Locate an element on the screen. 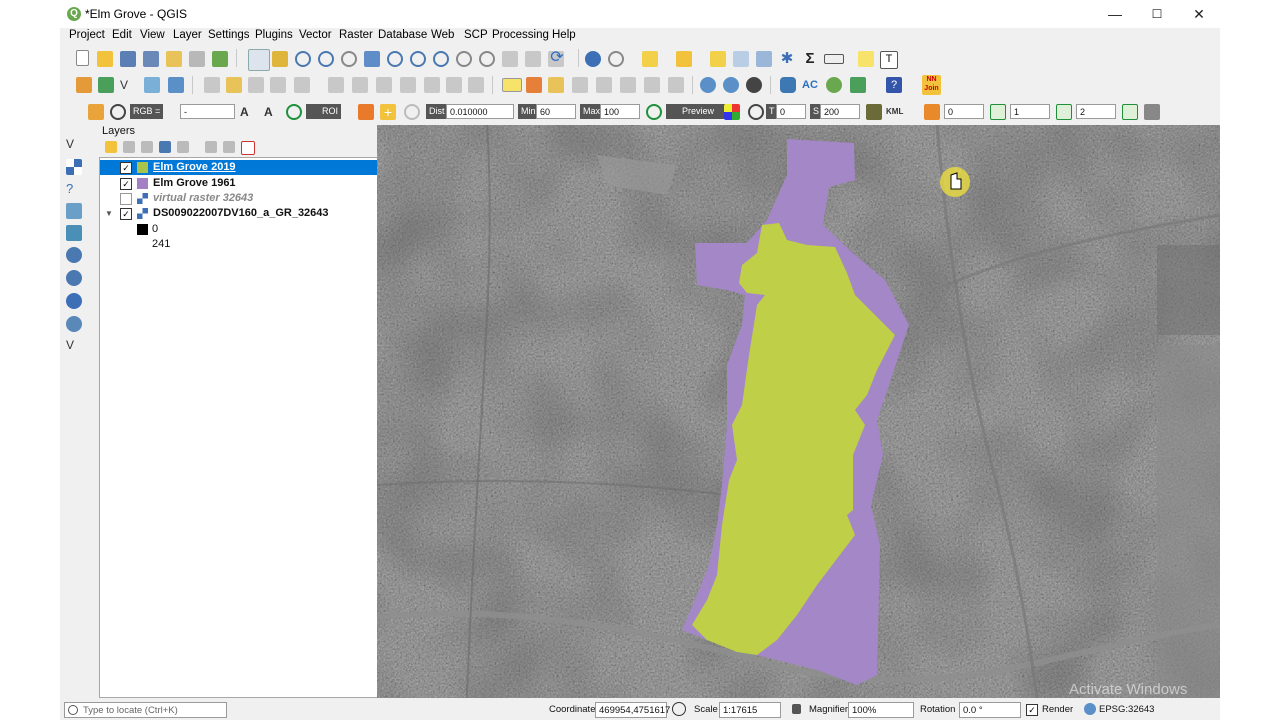  t-input: 0 is located at coordinates (791, 111).